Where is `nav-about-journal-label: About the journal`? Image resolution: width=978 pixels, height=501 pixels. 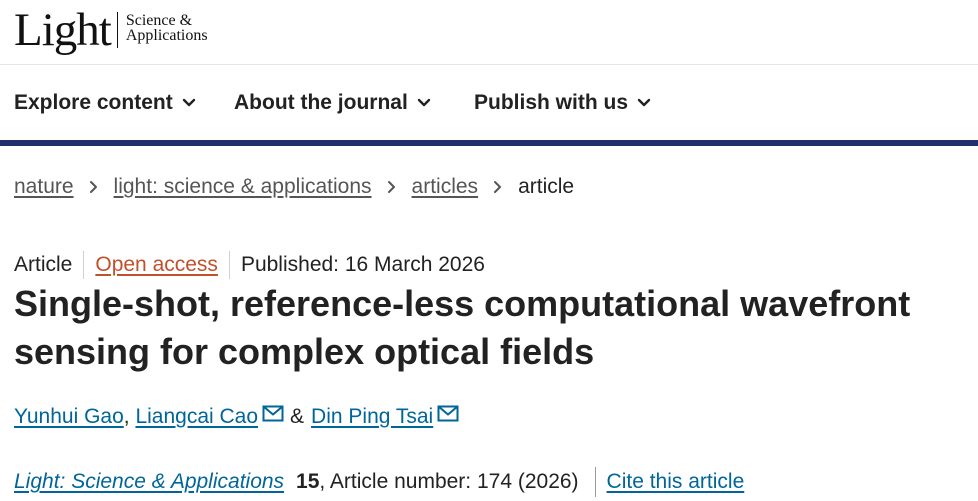
nav-about-journal-label: About the journal is located at coordinates (321, 102).